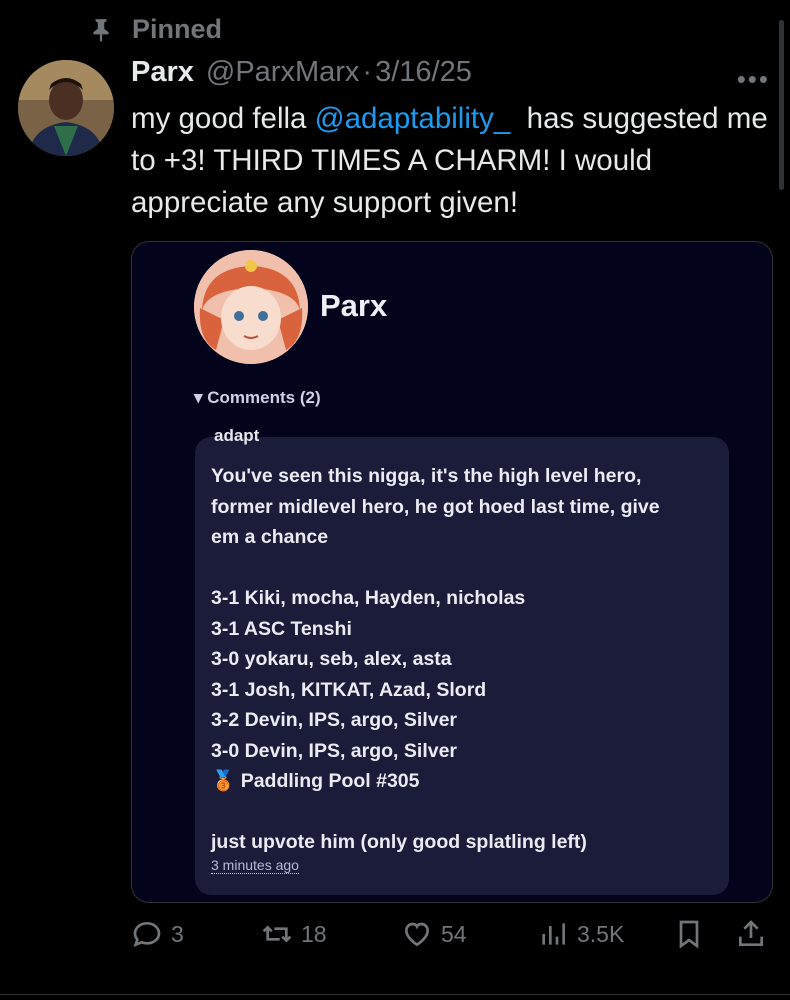  I want to click on comments-toggle: ▾ Comments (2), so click(257, 397).